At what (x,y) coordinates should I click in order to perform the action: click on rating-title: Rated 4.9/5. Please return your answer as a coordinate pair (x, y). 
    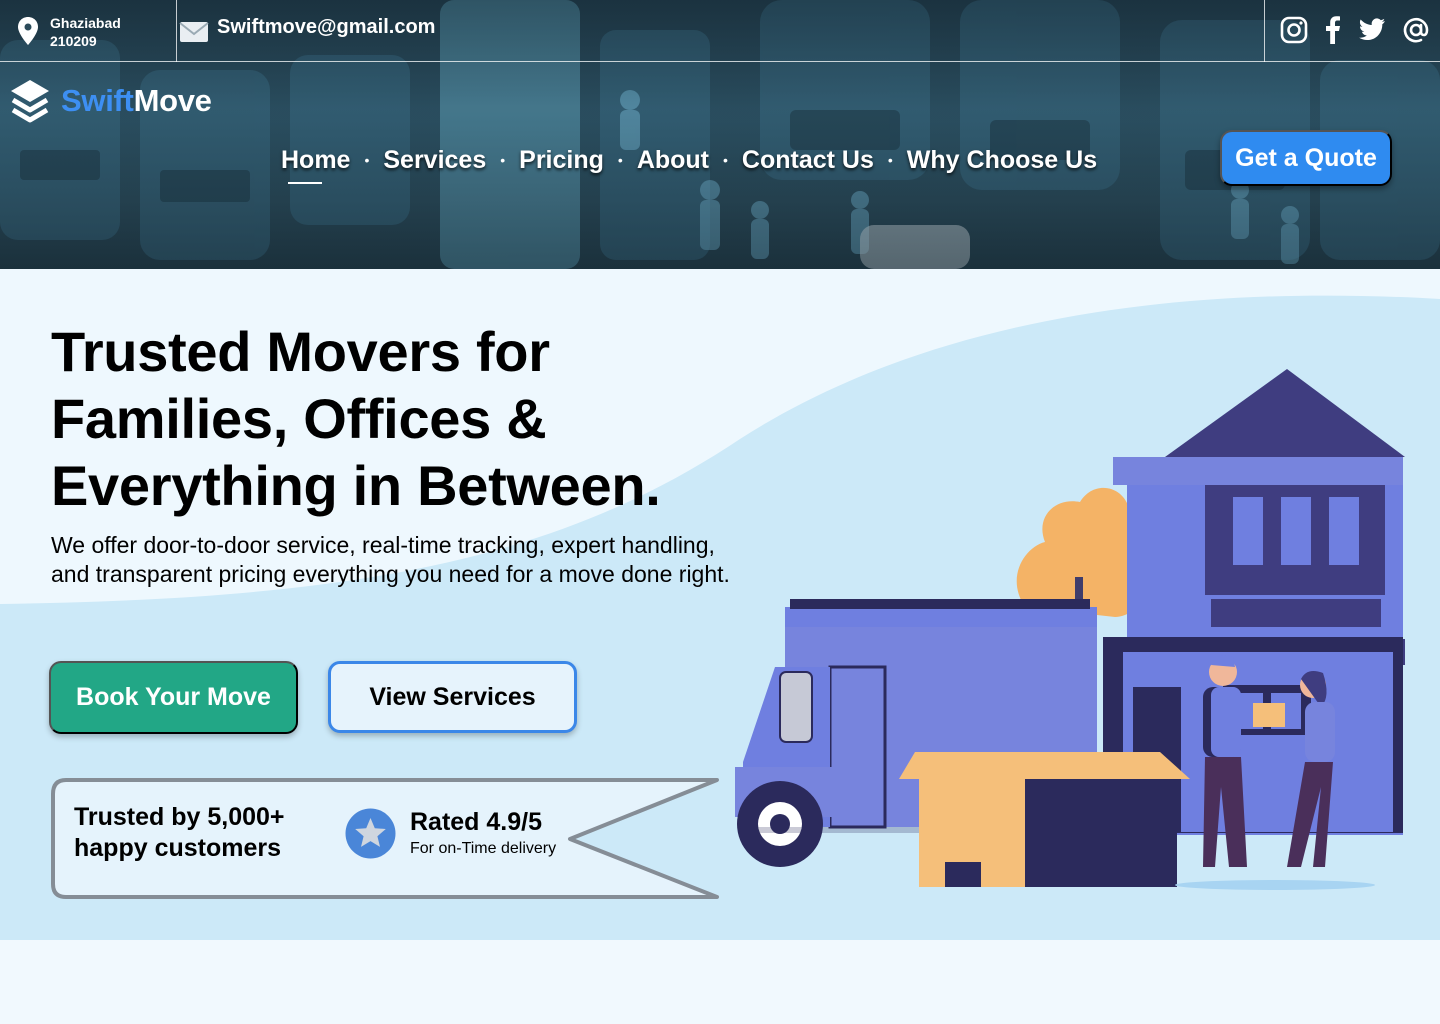
    Looking at the image, I should click on (476, 822).